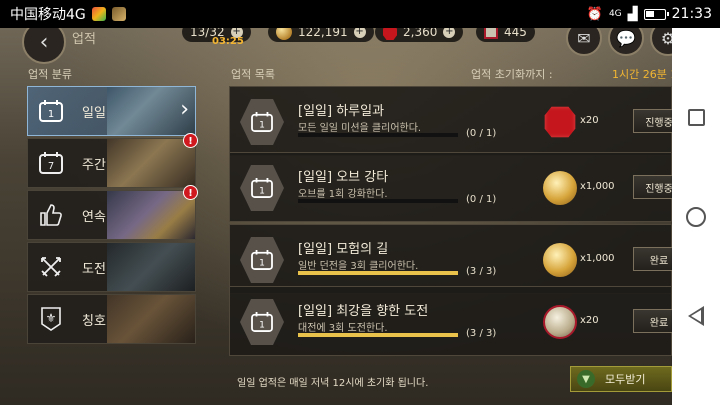  What do you see at coordinates (333, 383) in the screenshot?
I see `reset-notice: 일일 업적은 매일 저녁 12시에 초기화 됩니다.` at bounding box center [333, 383].